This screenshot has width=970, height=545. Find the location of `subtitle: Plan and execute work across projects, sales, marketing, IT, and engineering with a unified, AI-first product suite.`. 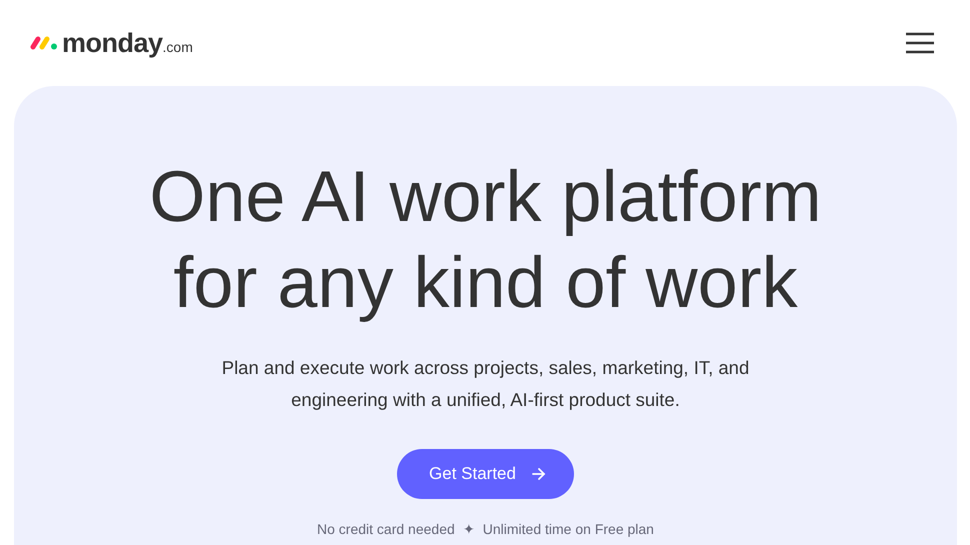

subtitle: Plan and execute work across projects, sales, marketing, IT, and engineering with a unified, AI-first product suite. is located at coordinates (485, 384).